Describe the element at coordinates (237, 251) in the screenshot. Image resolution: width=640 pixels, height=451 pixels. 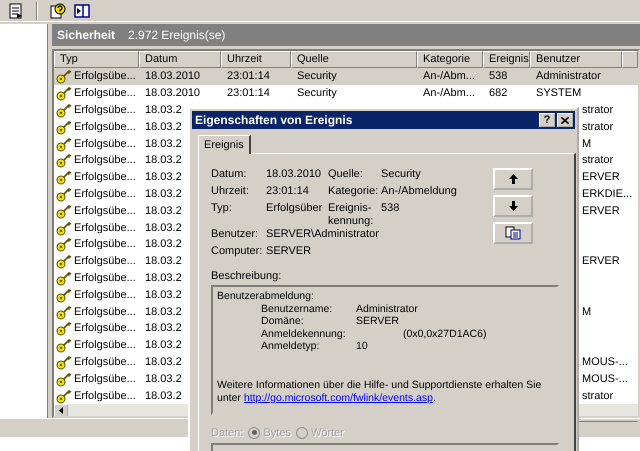
I see `field-label: Computer:` at that location.